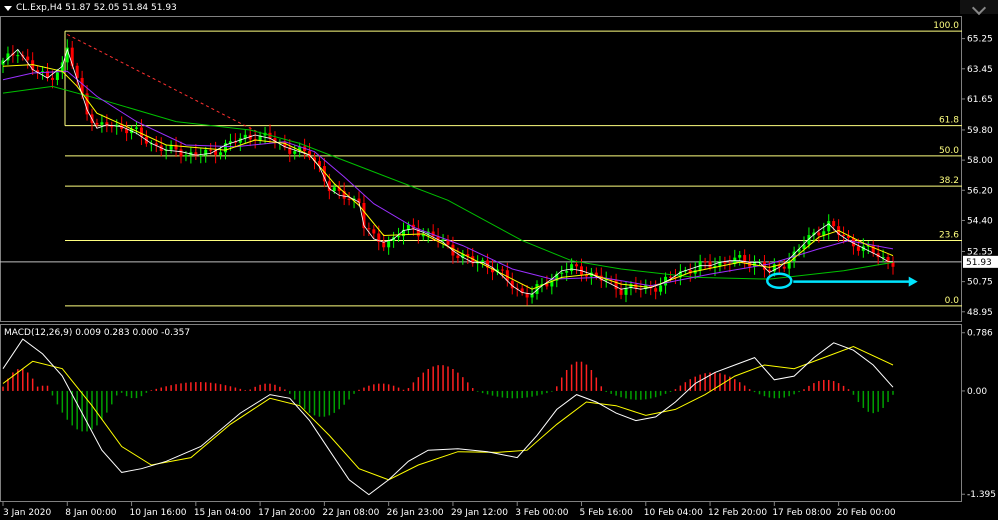  Describe the element at coordinates (737, 513) in the screenshot. I see `time-axis-label: 12 Feb 20:00` at that location.